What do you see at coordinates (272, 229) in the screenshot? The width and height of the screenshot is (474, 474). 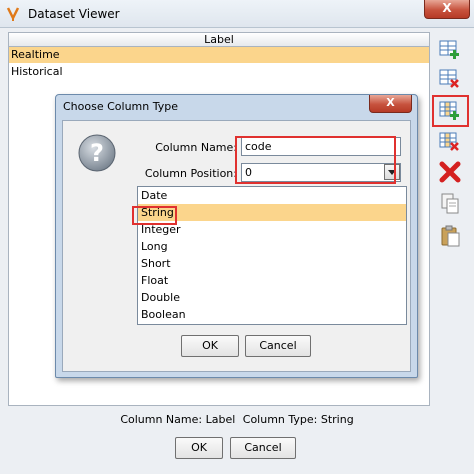 I see `list-item: Integer` at bounding box center [272, 229].